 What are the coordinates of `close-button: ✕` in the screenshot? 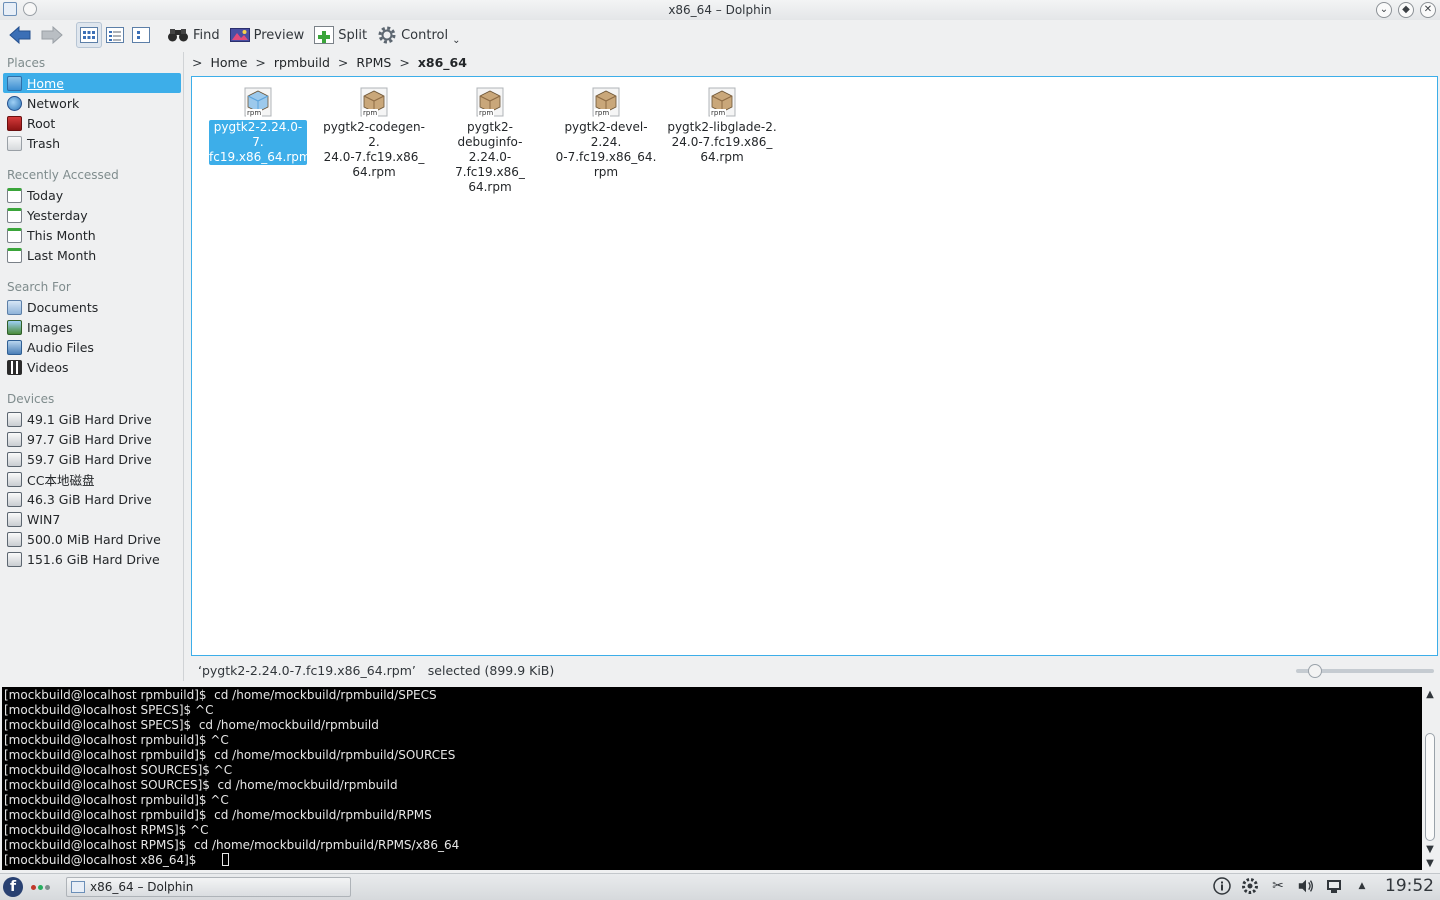 It's located at (1428, 10).